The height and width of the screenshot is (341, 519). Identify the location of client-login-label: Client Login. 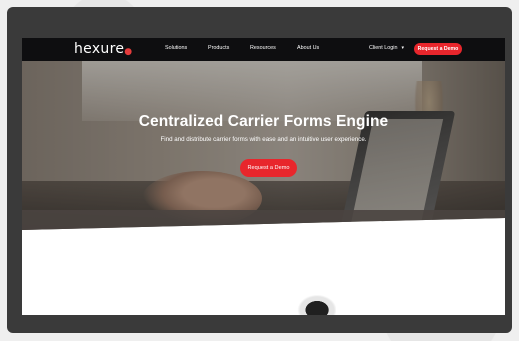
(383, 48).